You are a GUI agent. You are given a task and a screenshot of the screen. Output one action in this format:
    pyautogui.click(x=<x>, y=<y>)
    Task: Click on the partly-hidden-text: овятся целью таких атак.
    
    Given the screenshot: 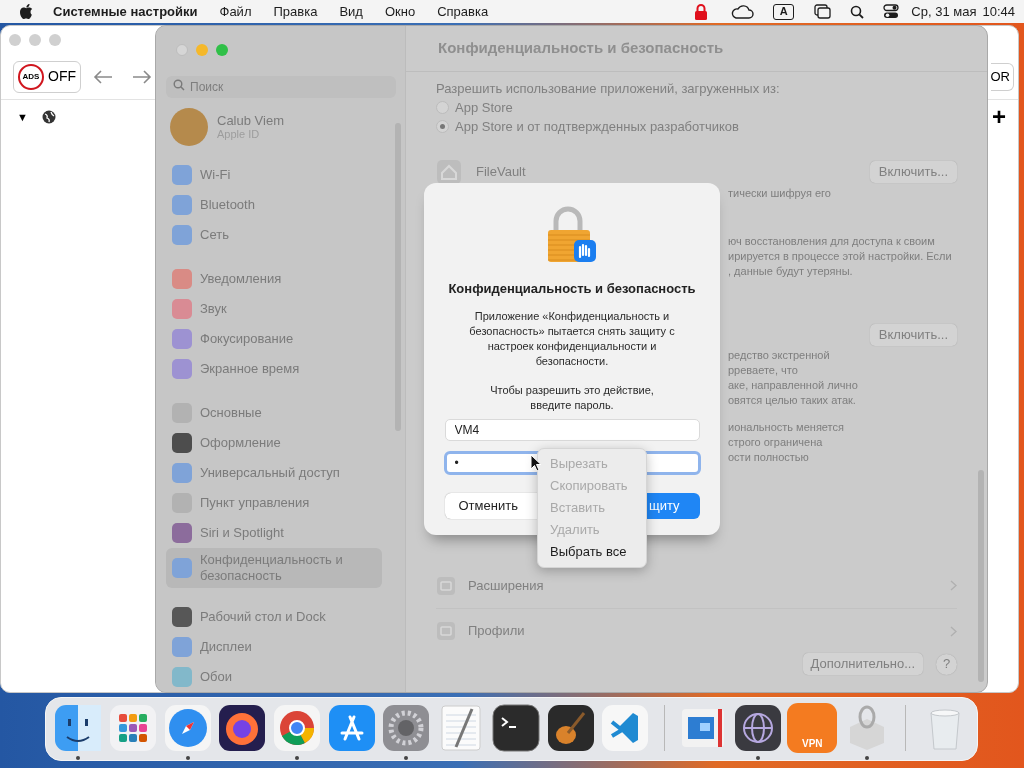 What is the action you would take?
    pyautogui.click(x=792, y=400)
    